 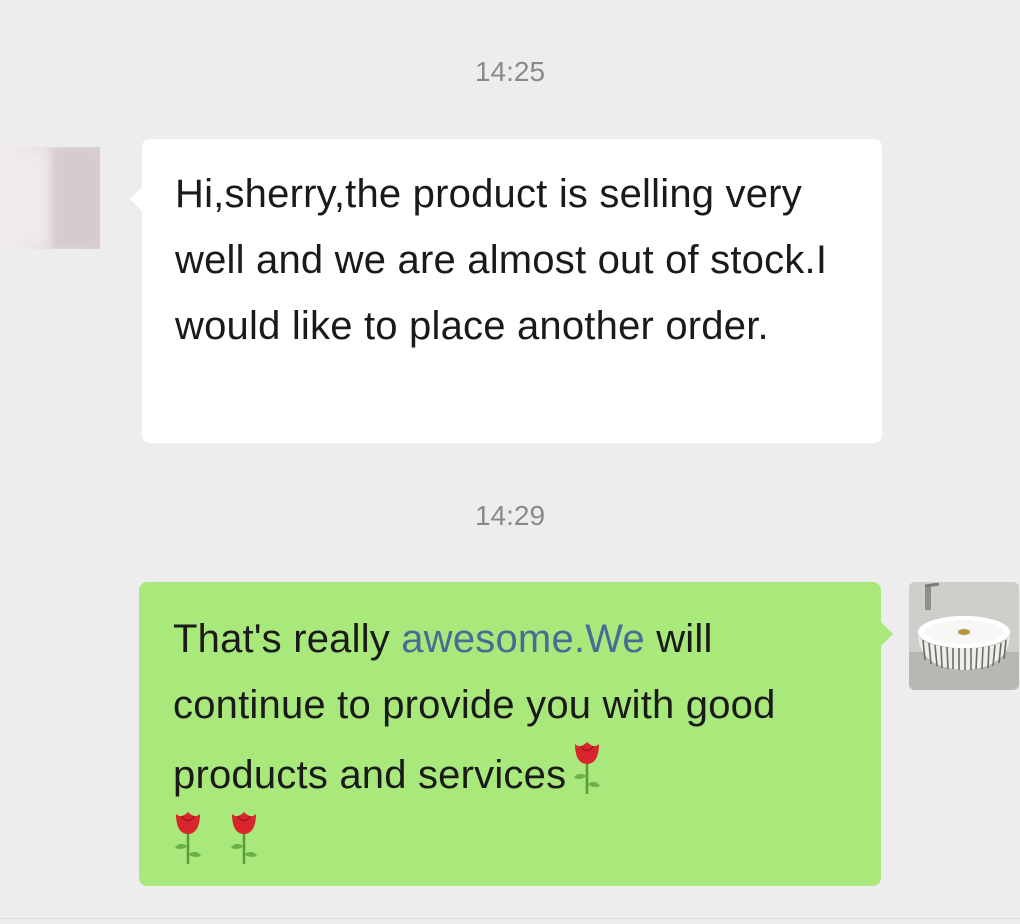 I want to click on timestamp: 14:25, so click(x=510, y=71).